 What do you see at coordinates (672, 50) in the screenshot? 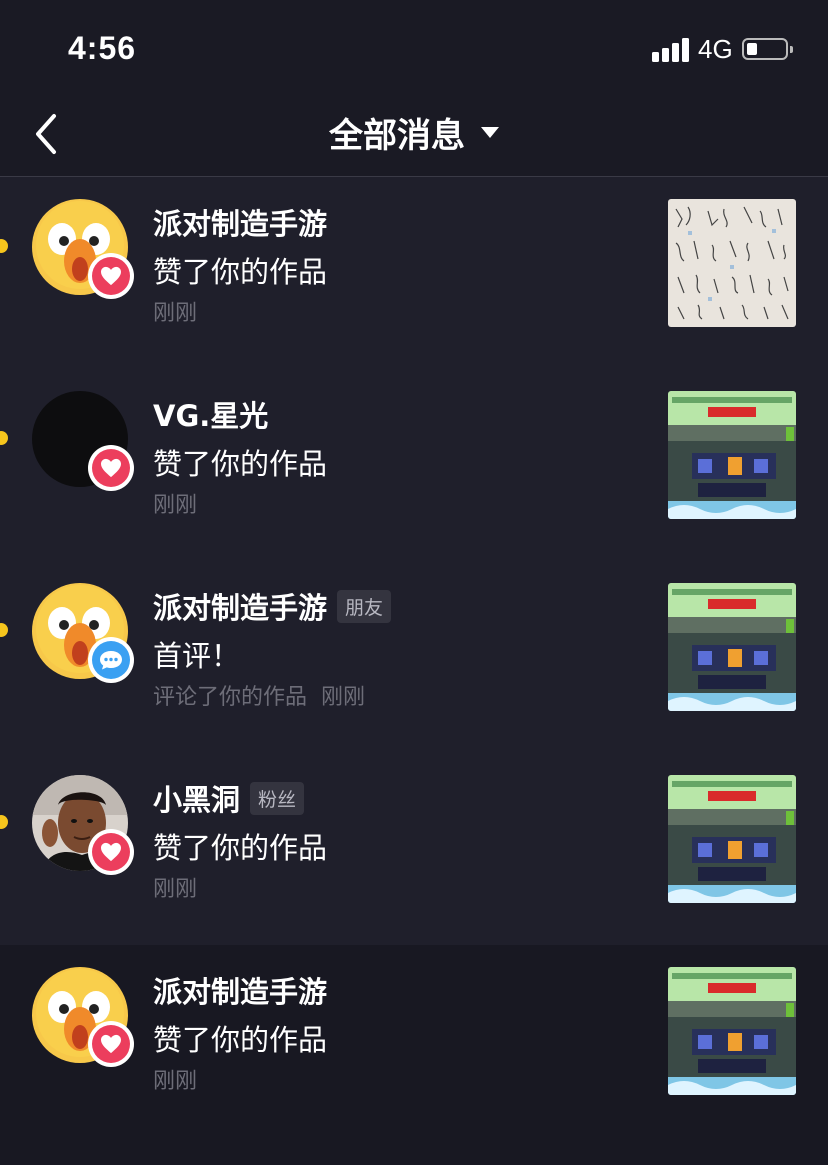
I see `signal-icon` at bounding box center [672, 50].